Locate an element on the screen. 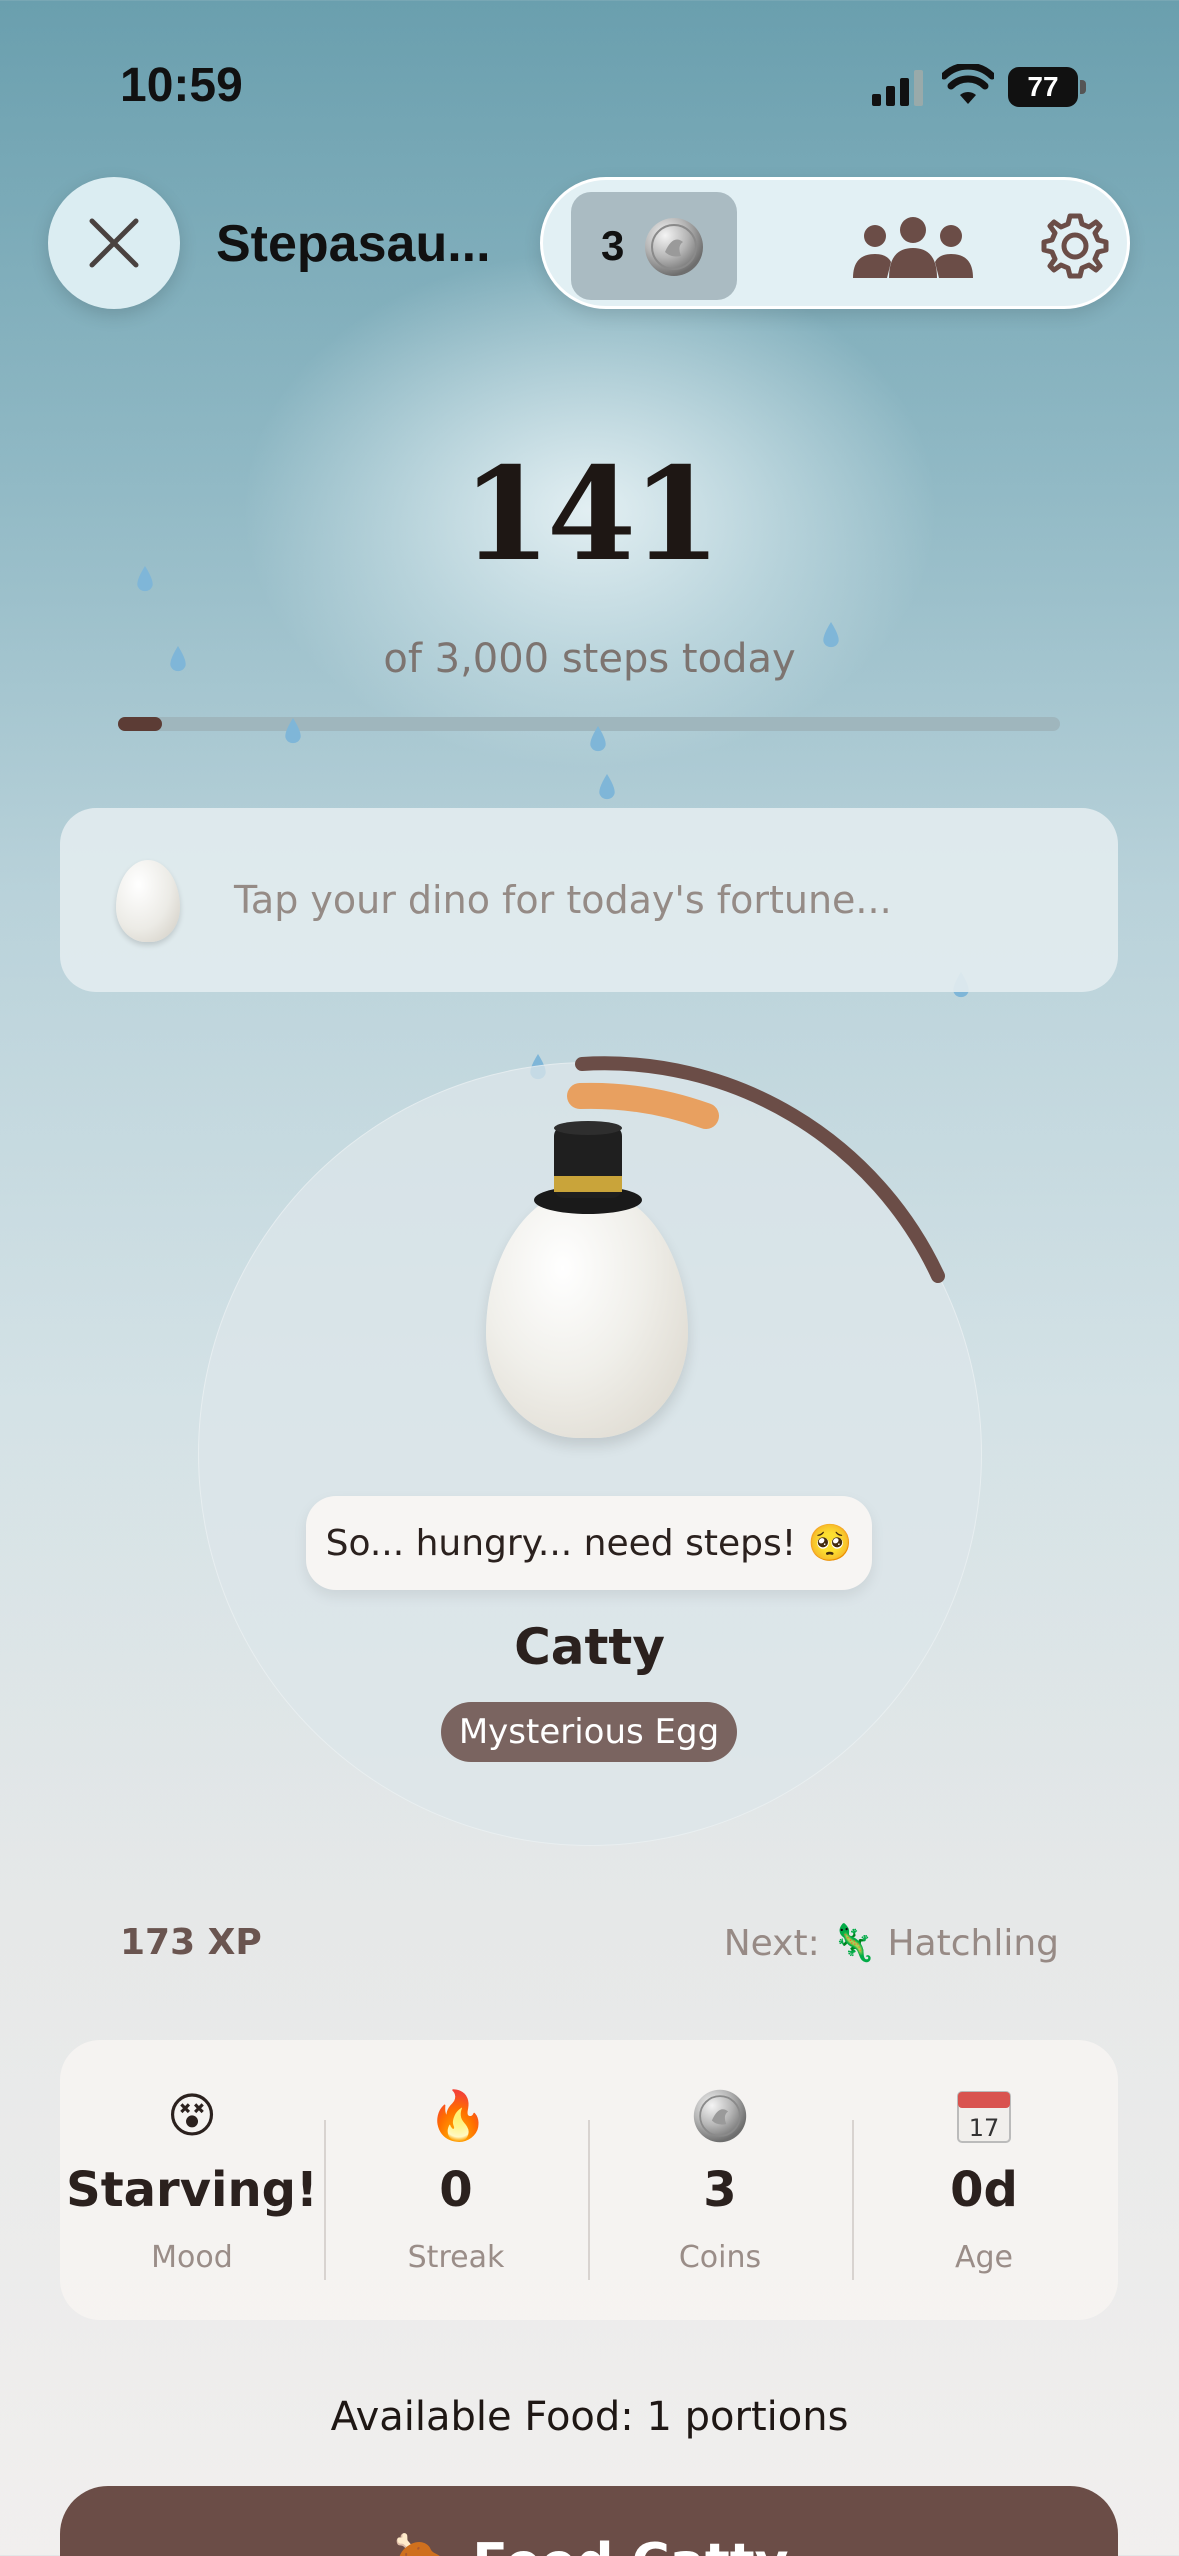 Image resolution: width=1179 pixels, height=2556 pixels. stat-label: Mood is located at coordinates (192, 2257).